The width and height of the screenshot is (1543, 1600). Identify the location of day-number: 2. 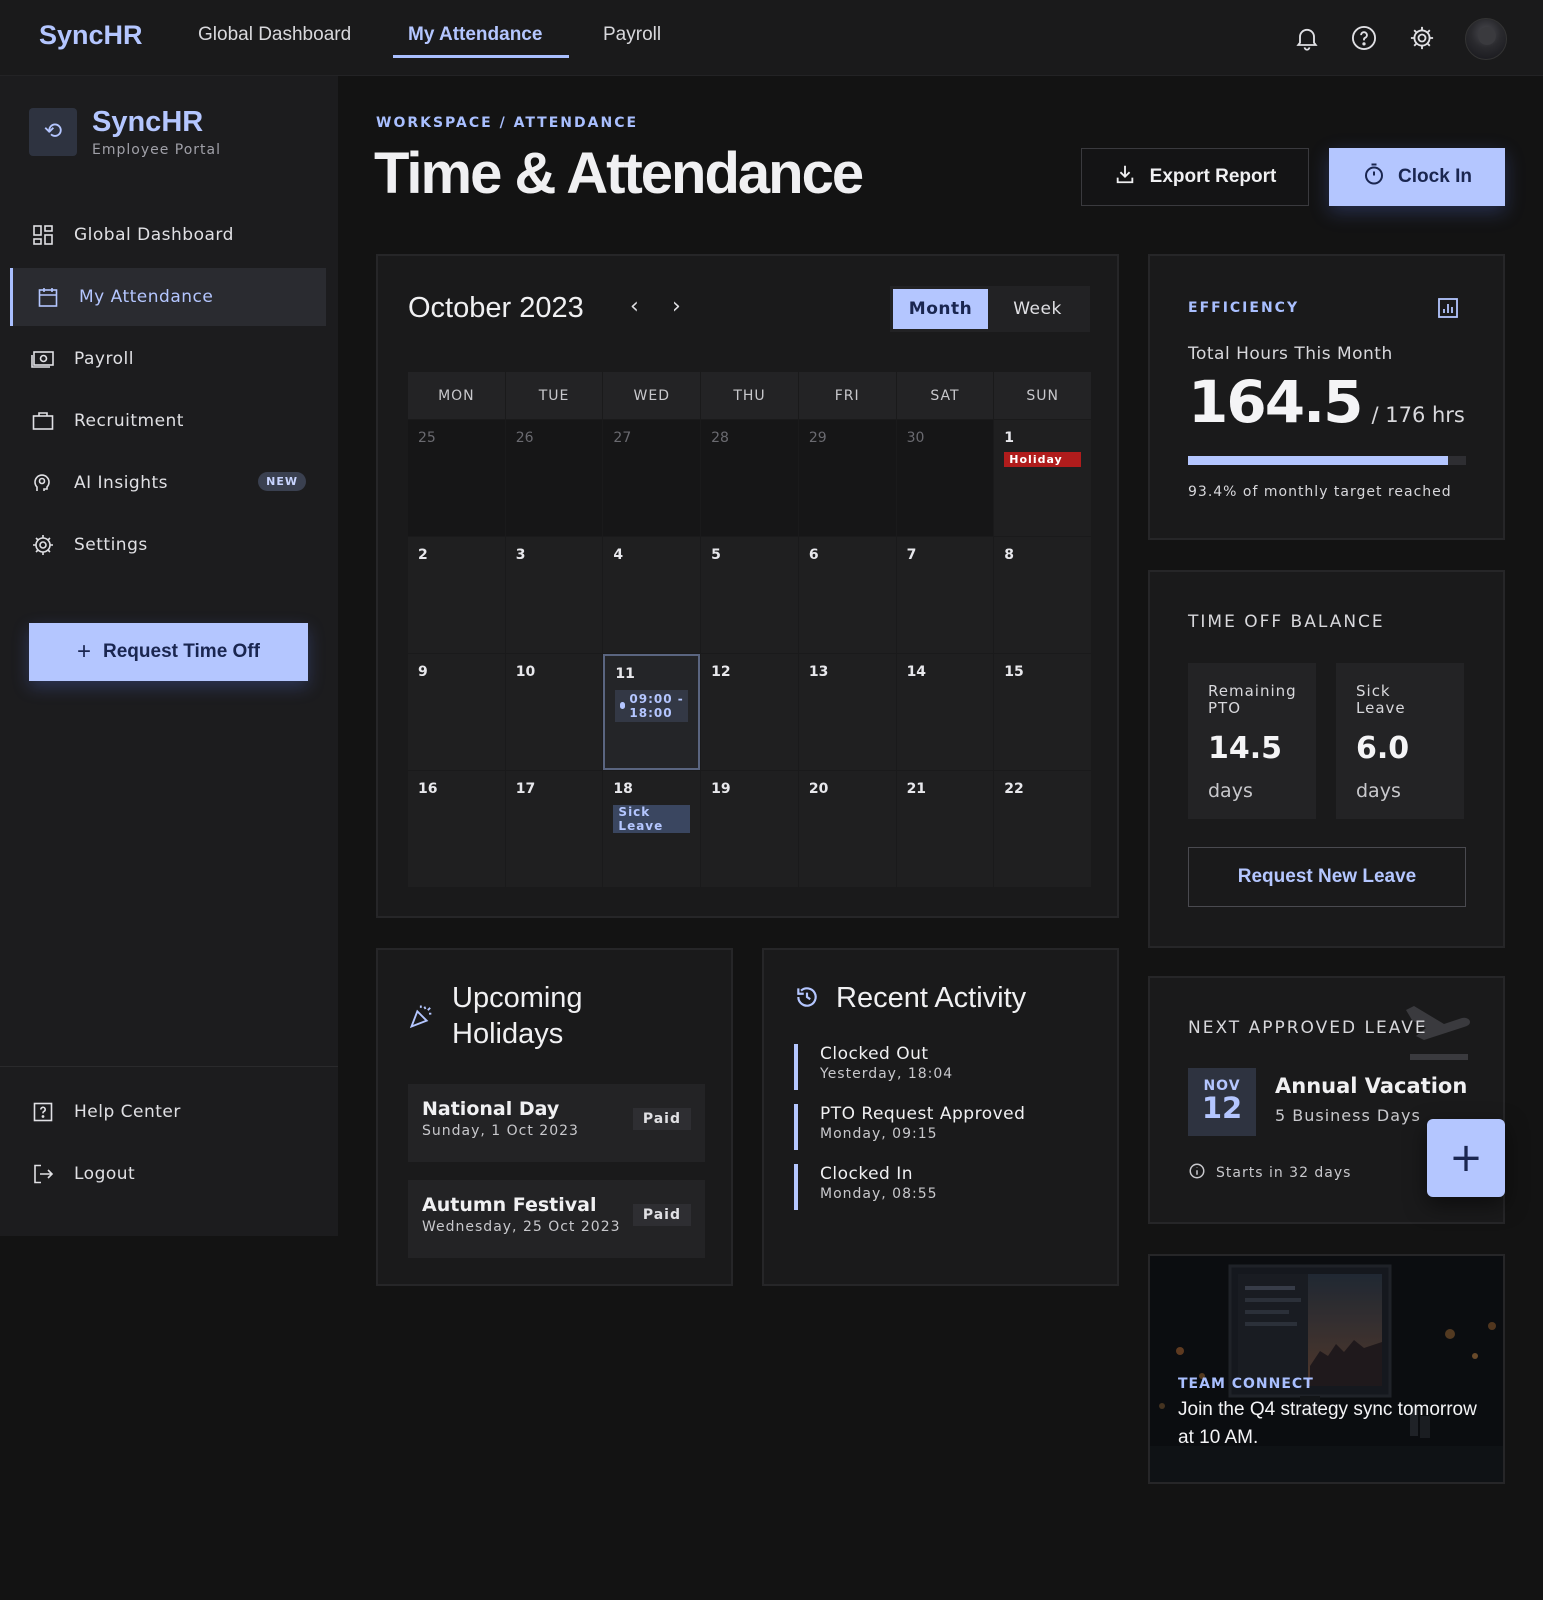
(423, 555).